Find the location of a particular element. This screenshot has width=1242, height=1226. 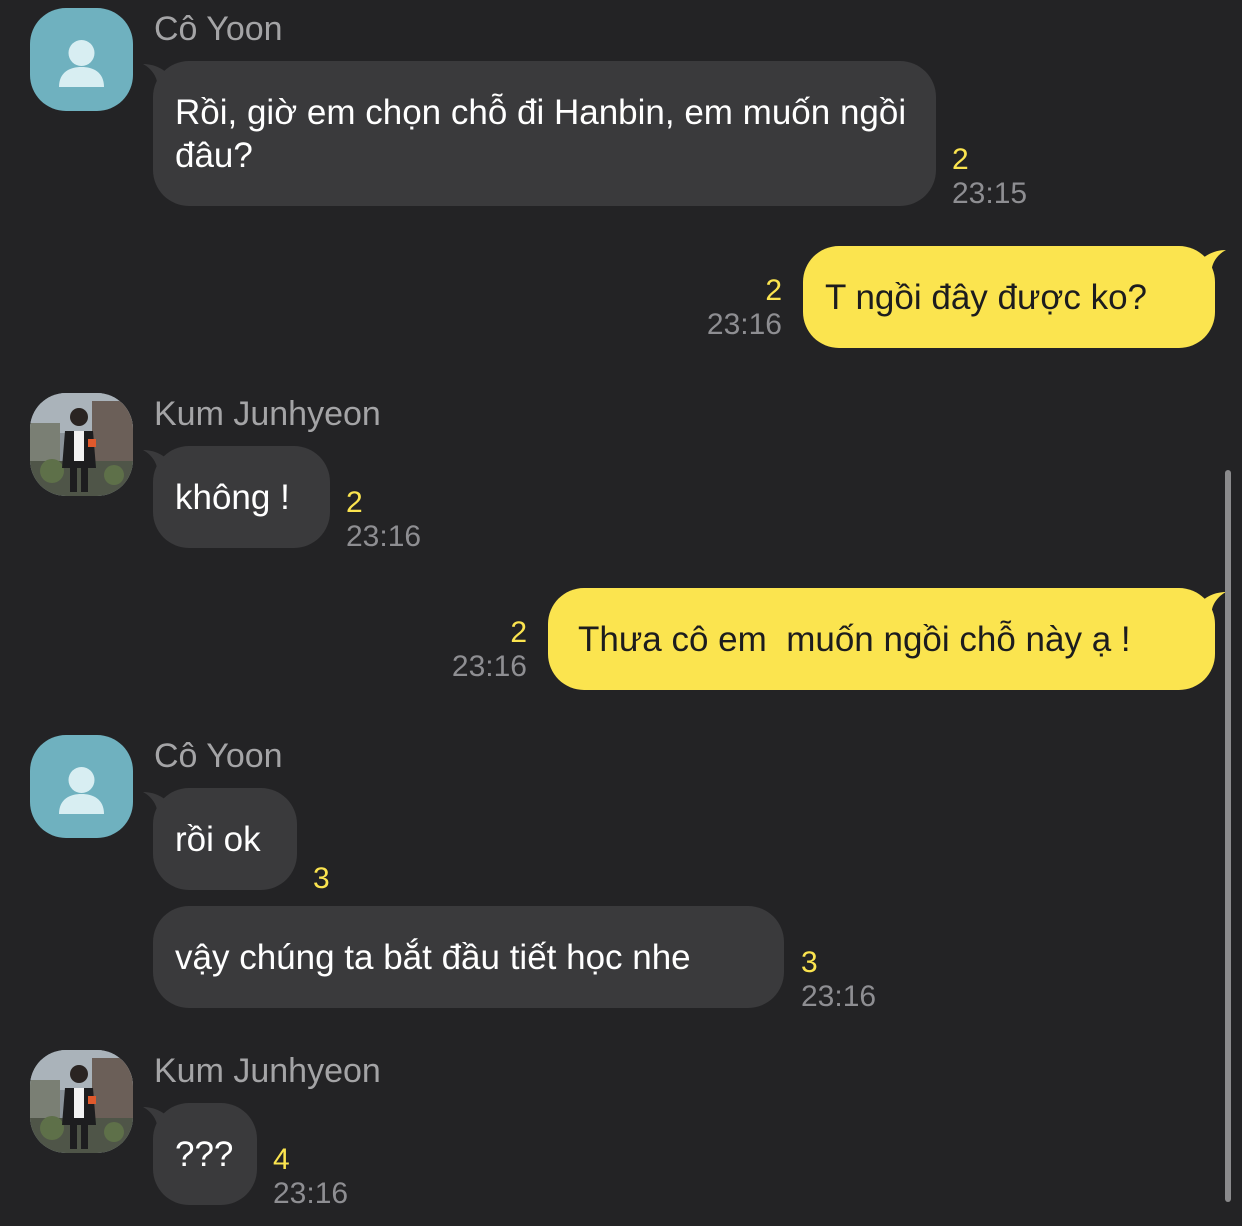

message-text: vậy chúng ta bắt đầu tiết học nhe is located at coordinates (433, 957).